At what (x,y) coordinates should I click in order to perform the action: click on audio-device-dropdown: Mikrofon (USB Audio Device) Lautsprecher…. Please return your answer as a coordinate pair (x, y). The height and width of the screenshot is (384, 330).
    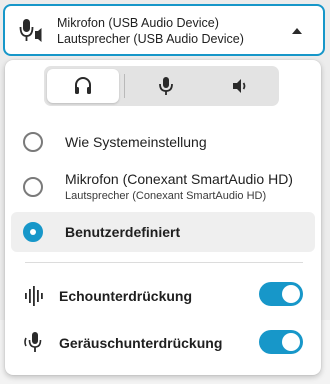
    Looking at the image, I should click on (164, 30).